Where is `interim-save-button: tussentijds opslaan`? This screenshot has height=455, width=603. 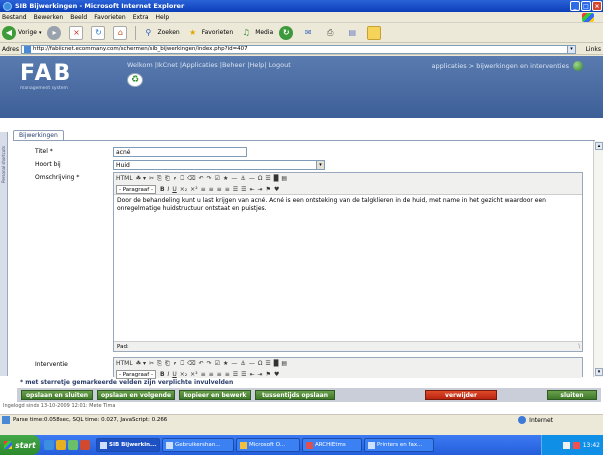
interim-save-button: tussentijds opslaan is located at coordinates (295, 395).